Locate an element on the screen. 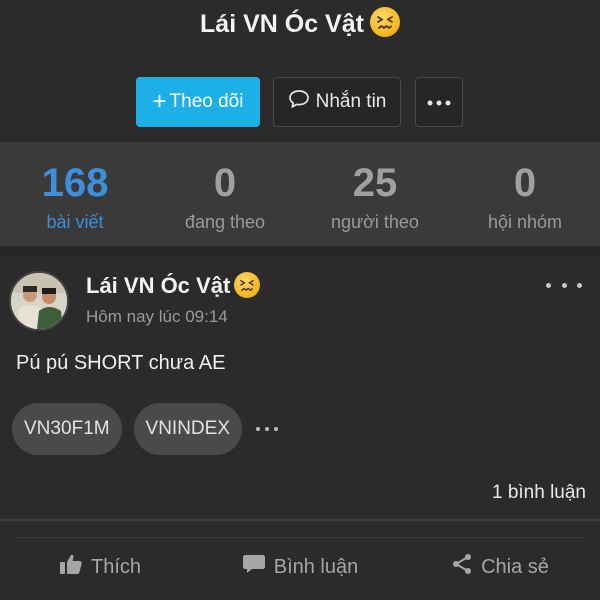  stat-following: 0 đang theo is located at coordinates (225, 194).